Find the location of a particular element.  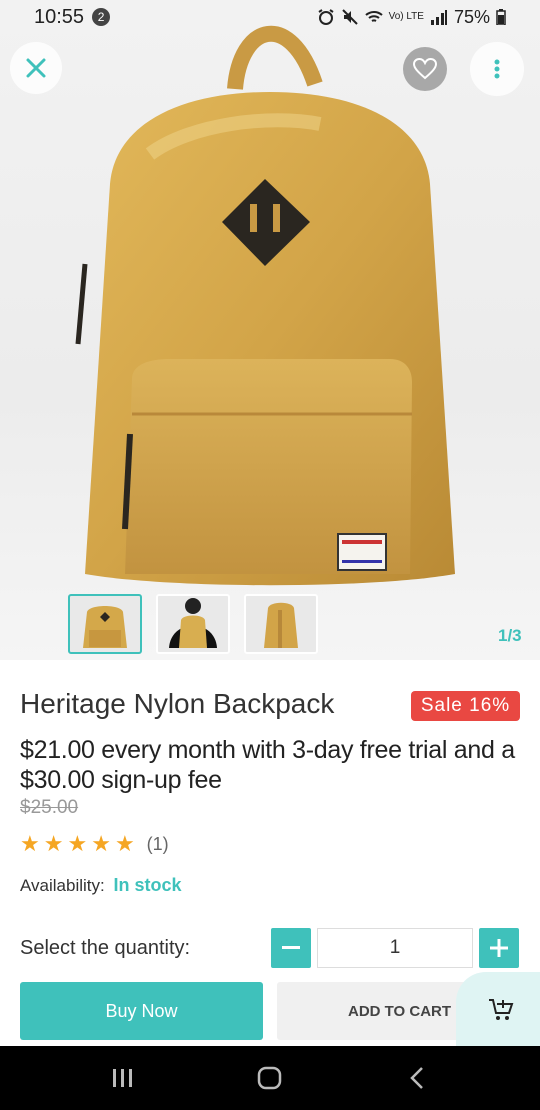

system-nav-bar is located at coordinates (270, 1078).